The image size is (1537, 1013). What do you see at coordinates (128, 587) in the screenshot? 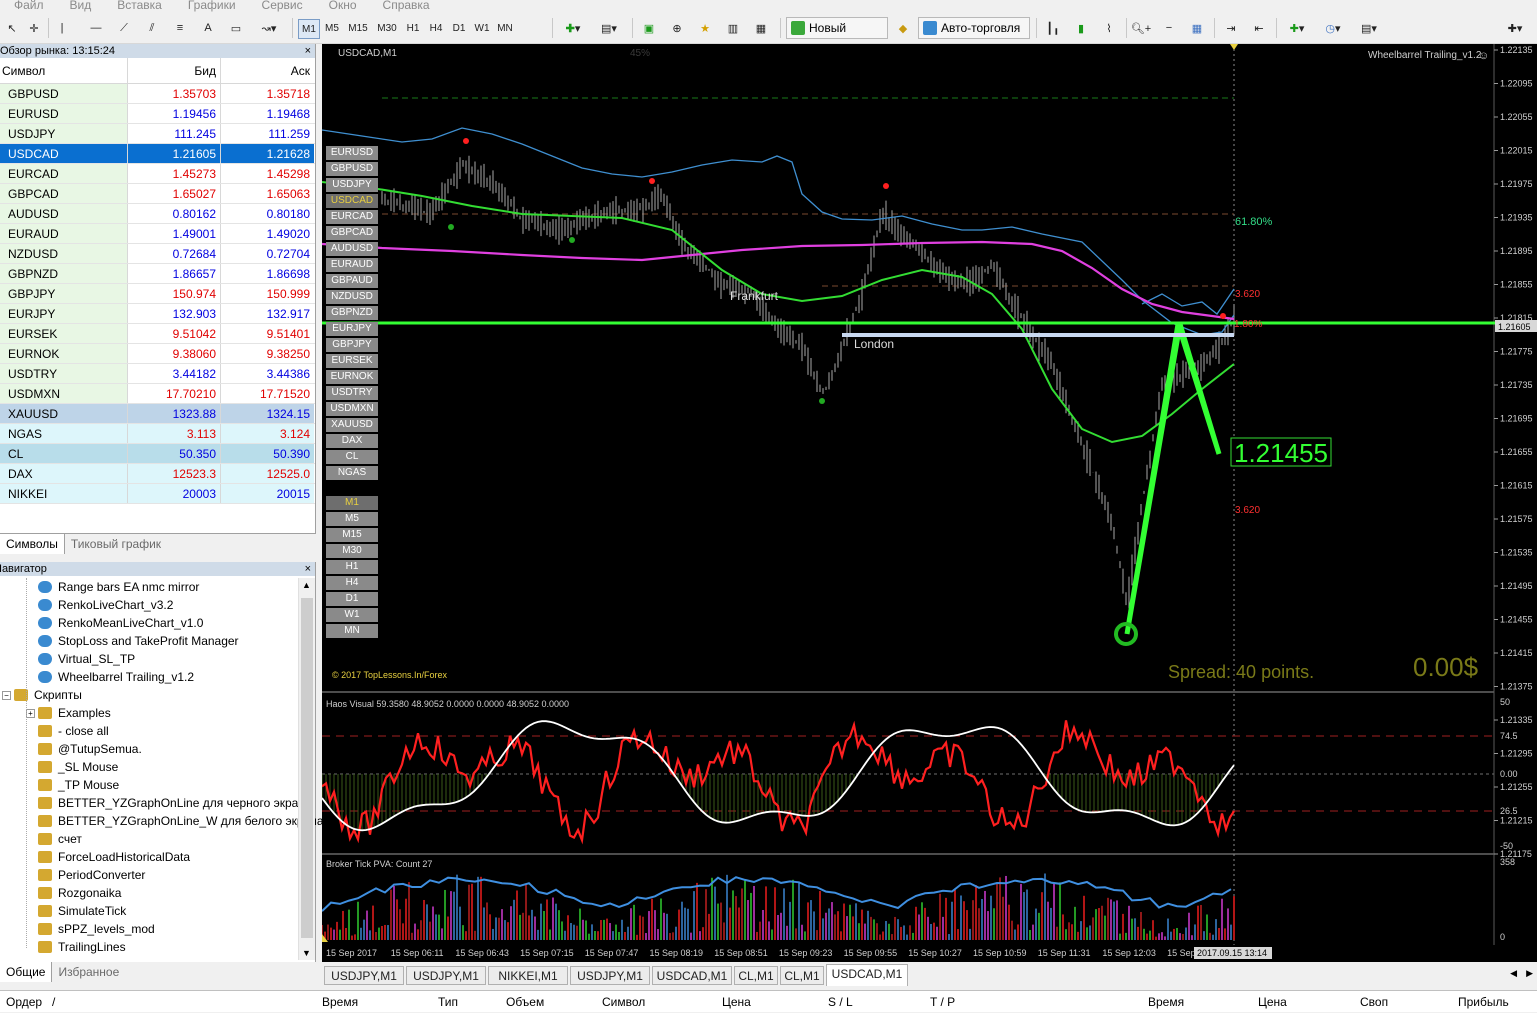
I see `navigator-item: Range bars EA nmc mirror` at bounding box center [128, 587].